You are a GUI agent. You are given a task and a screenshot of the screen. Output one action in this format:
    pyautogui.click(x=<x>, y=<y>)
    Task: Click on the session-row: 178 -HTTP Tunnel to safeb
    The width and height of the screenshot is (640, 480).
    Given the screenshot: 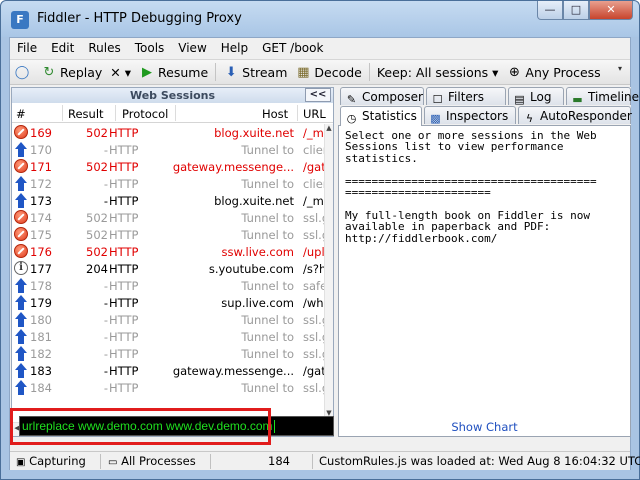 What is the action you would take?
    pyautogui.click(x=168, y=285)
    